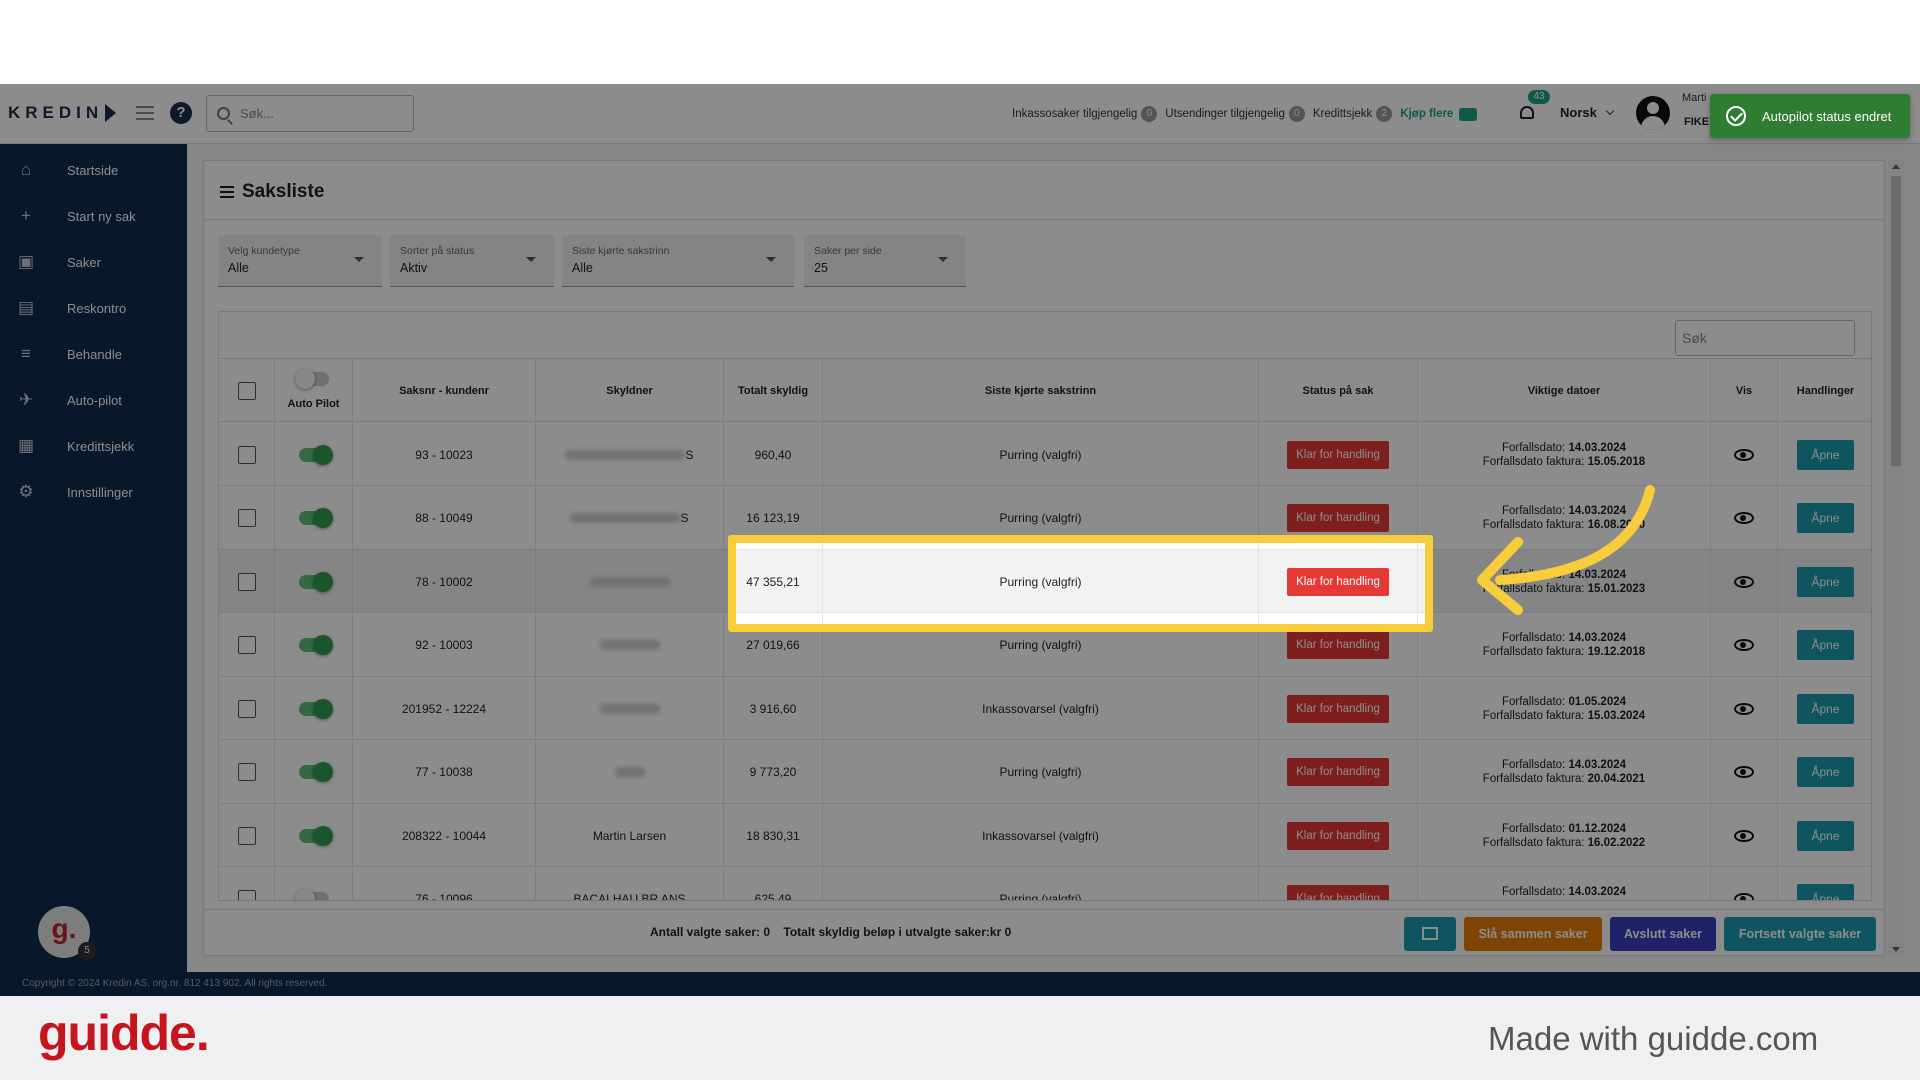  What do you see at coordinates (1736, 116) in the screenshot?
I see `check-circle-icon` at bounding box center [1736, 116].